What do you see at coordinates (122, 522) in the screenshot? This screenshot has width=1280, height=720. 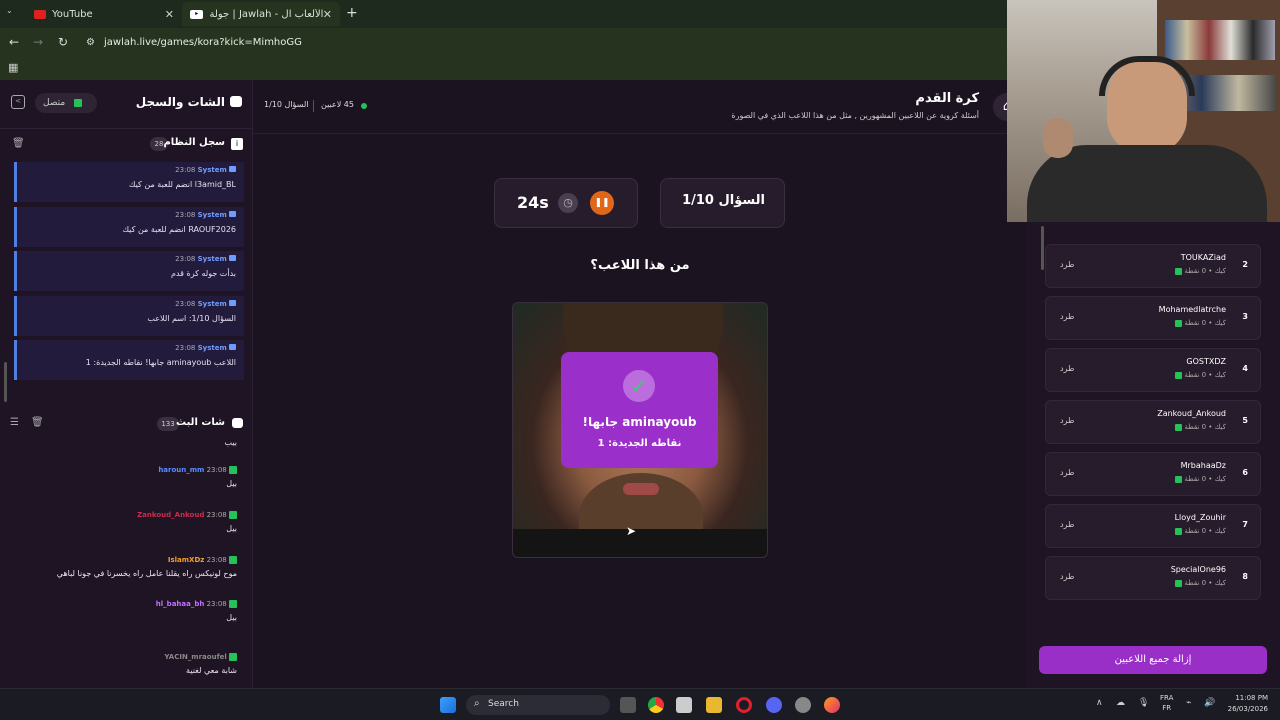 I see `chat-message: Zankoud_Ankoud 23:08 بيل` at bounding box center [122, 522].